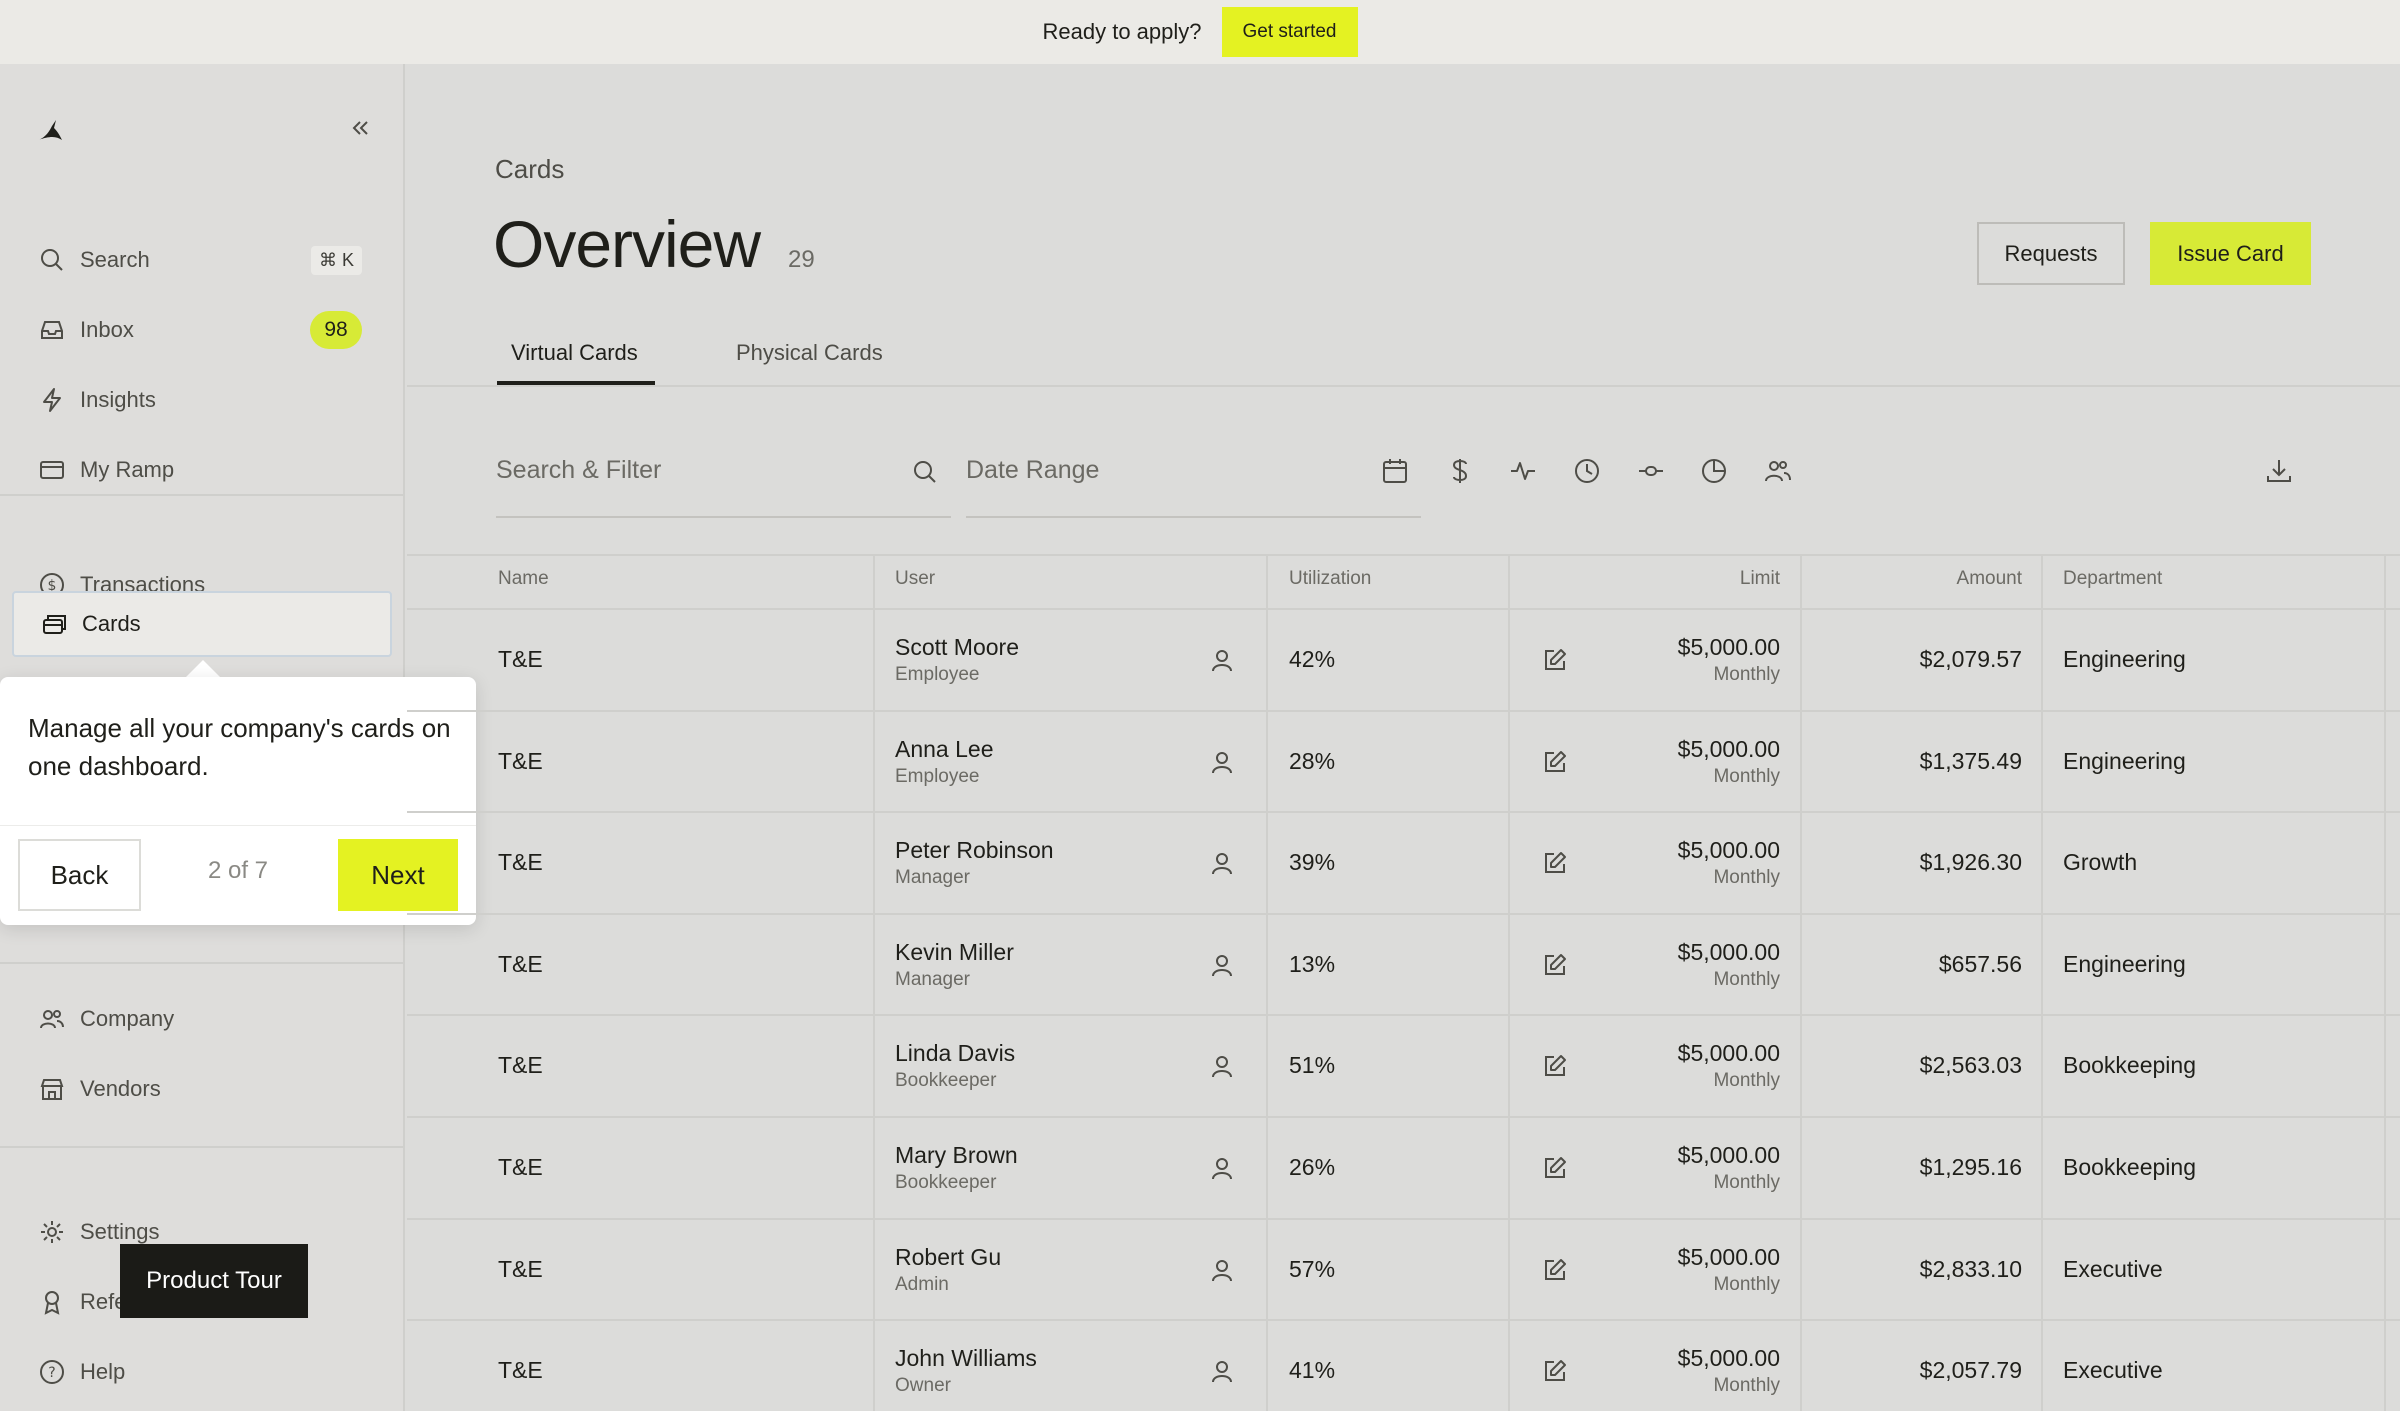  Describe the element at coordinates (954, 952) in the screenshot. I see `user-name: Kevin Miller` at that location.